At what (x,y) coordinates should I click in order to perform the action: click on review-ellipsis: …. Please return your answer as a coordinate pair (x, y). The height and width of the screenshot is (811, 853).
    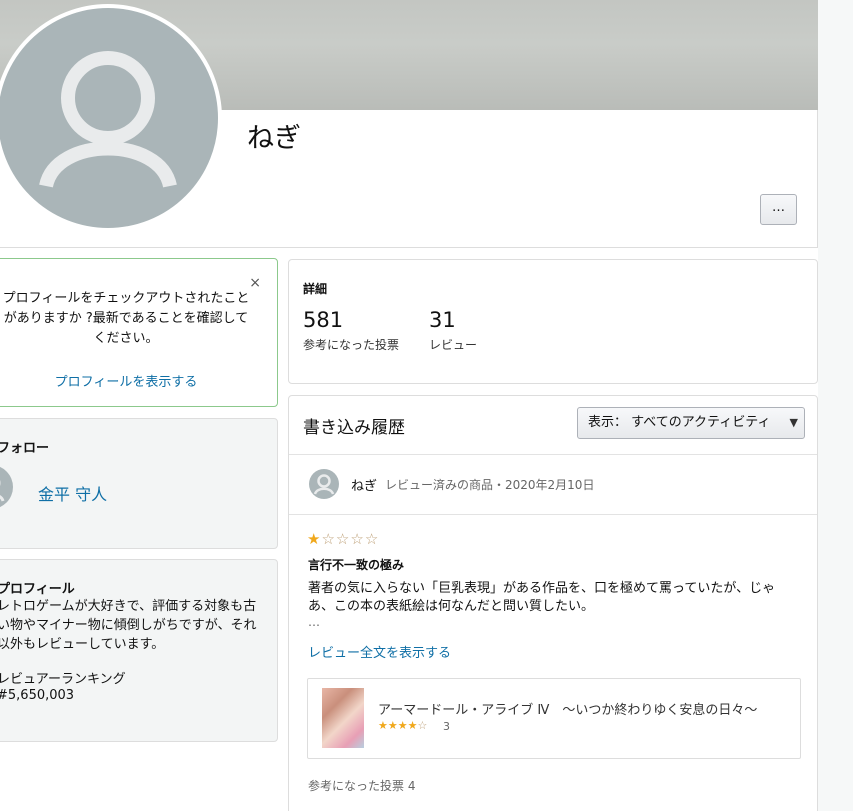
    Looking at the image, I should click on (314, 622).